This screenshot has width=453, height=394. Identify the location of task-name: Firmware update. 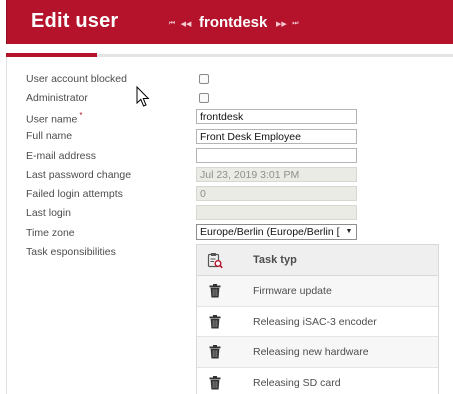
(292, 291).